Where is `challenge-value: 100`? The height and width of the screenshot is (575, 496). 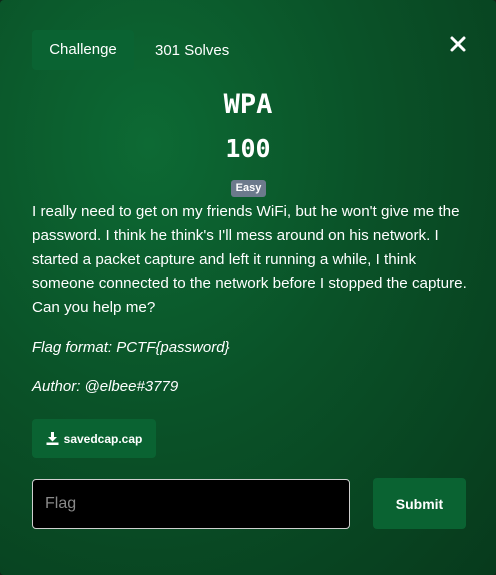 challenge-value: 100 is located at coordinates (248, 148).